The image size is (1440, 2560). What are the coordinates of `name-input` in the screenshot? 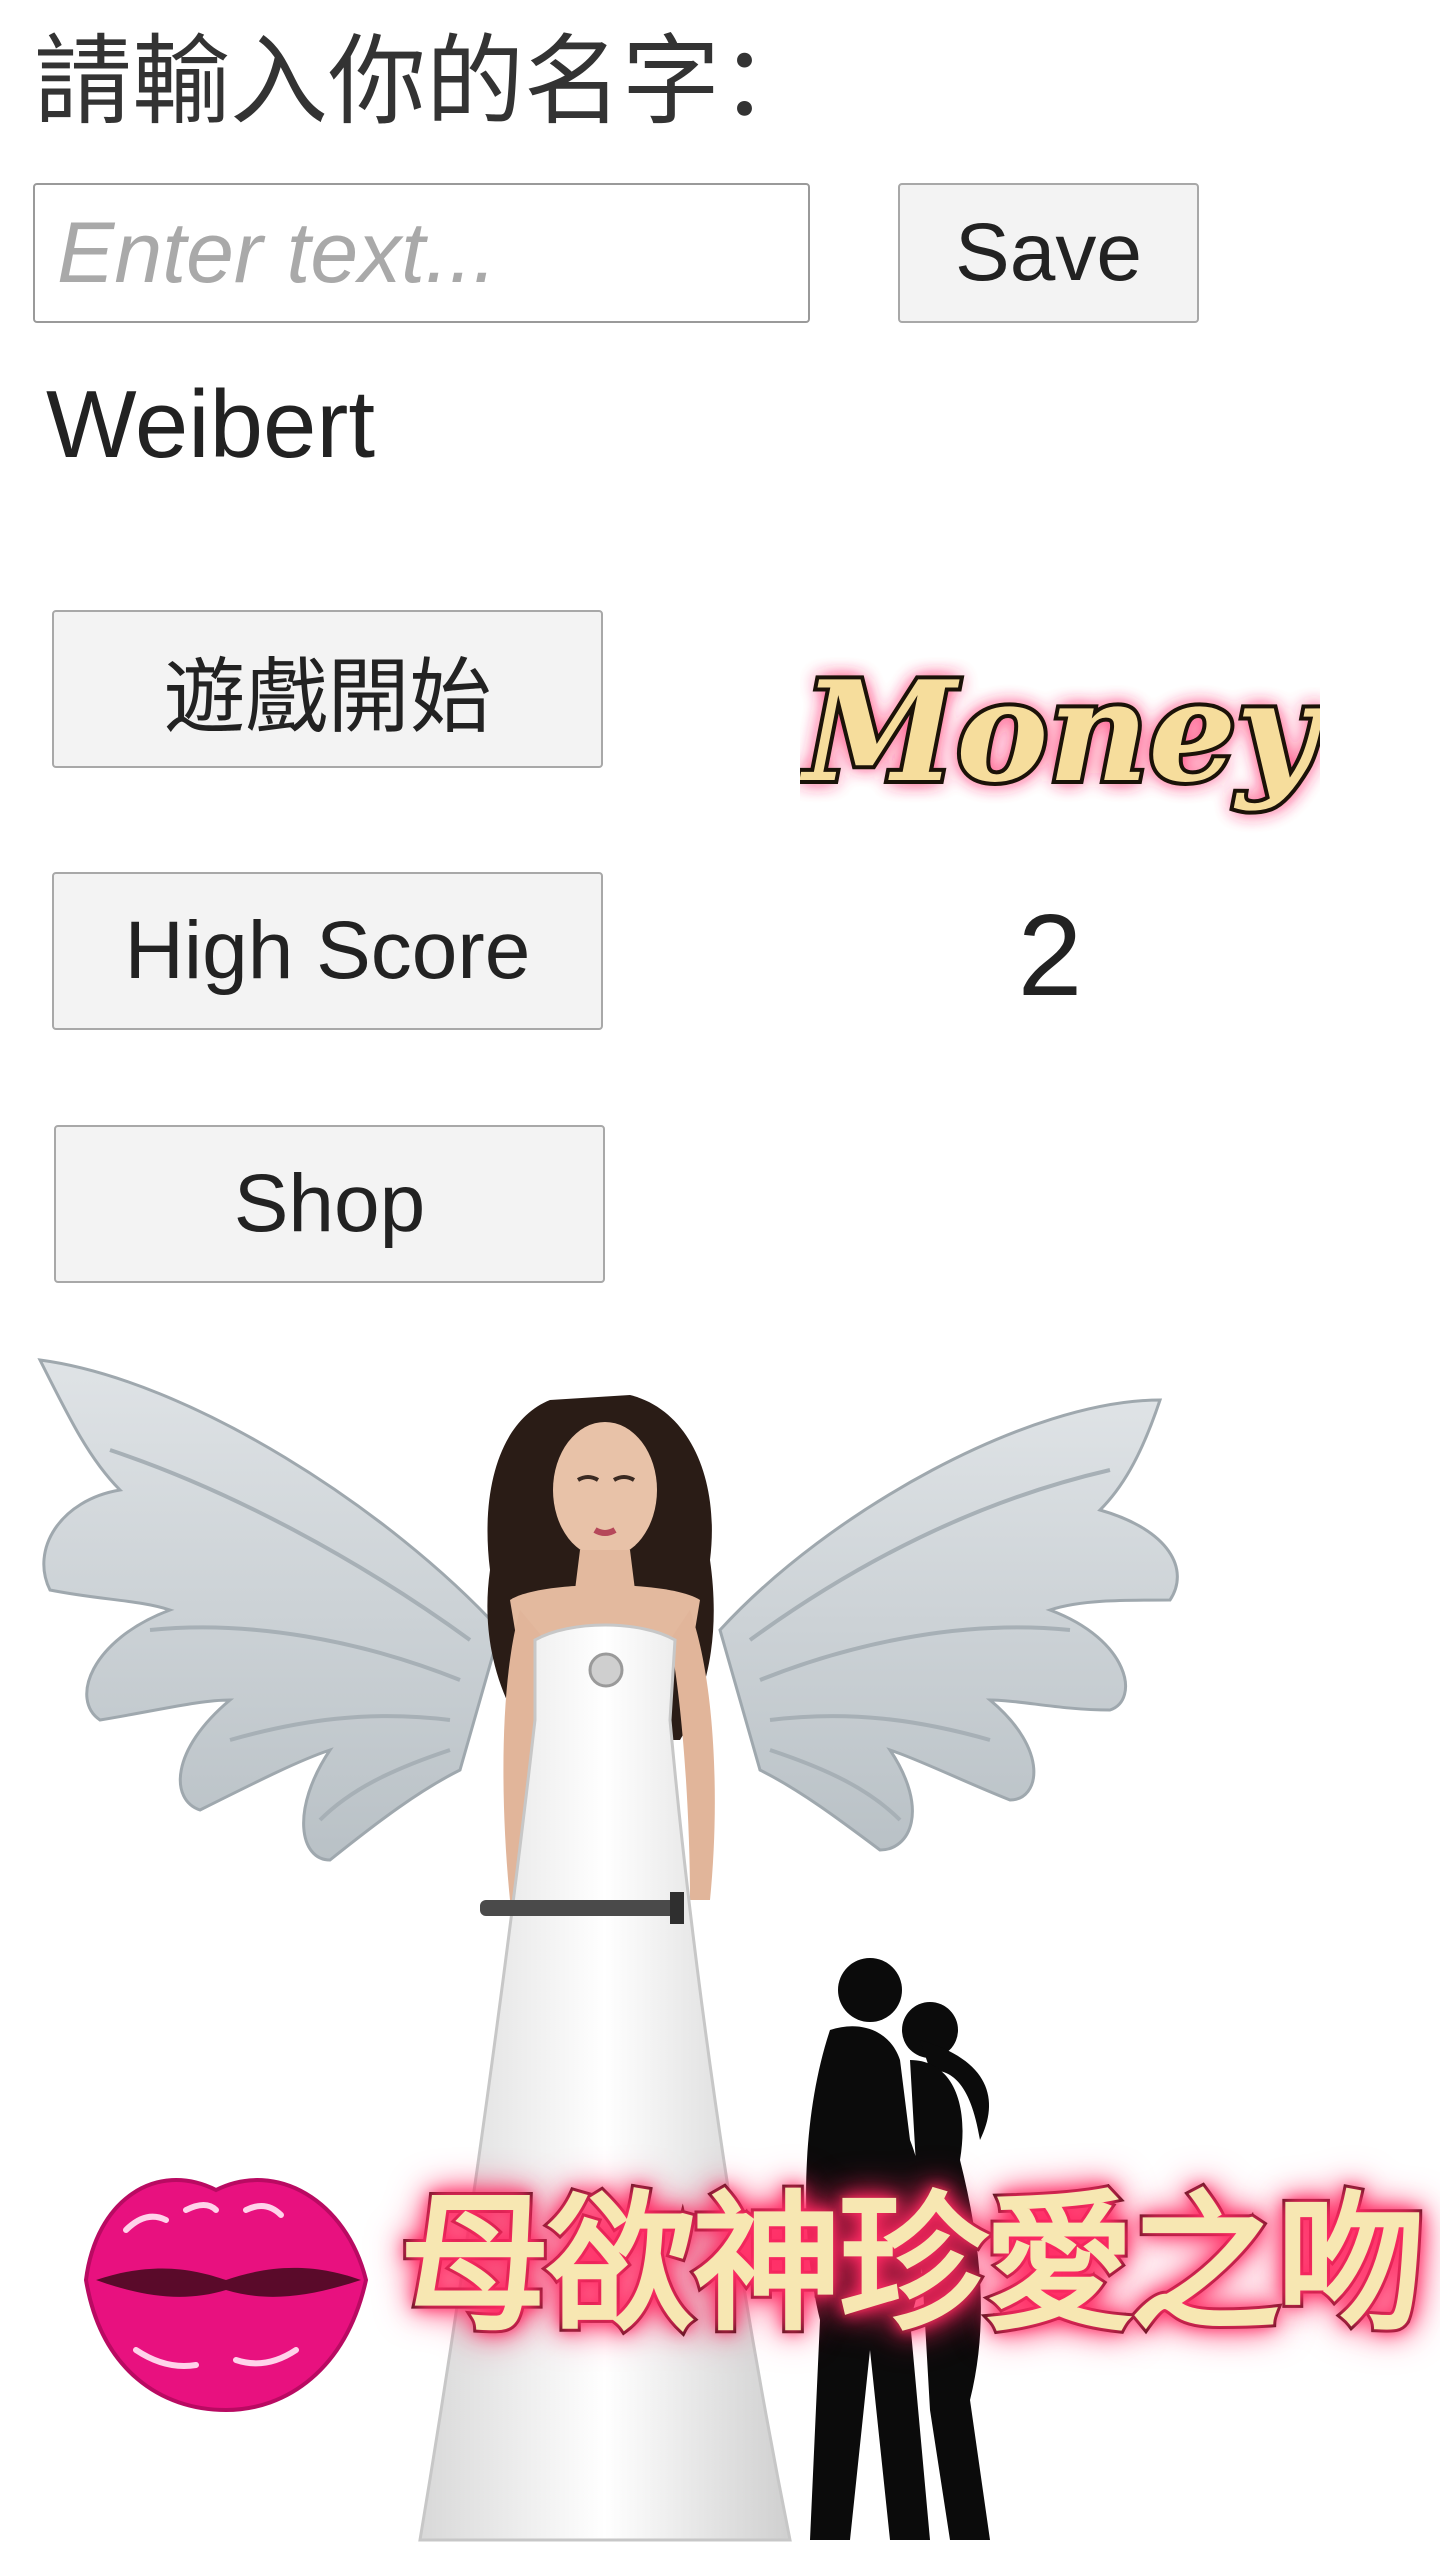 It's located at (421, 253).